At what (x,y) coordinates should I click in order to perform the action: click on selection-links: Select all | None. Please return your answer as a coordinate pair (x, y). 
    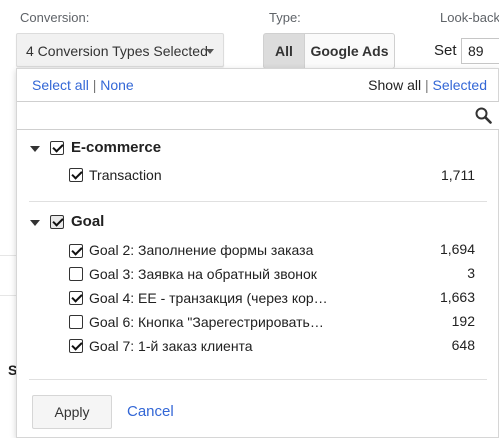
    Looking at the image, I should click on (83, 85).